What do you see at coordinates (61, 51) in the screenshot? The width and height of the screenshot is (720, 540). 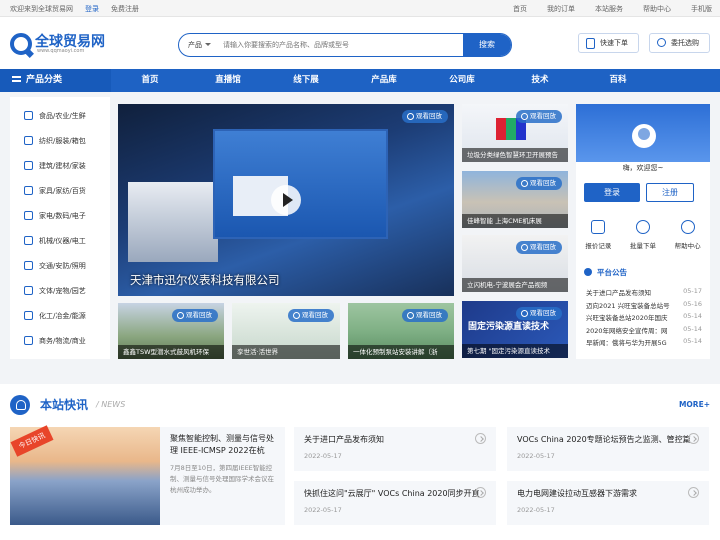 I see `logo-url: www.qqmaoyi.com` at bounding box center [61, 51].